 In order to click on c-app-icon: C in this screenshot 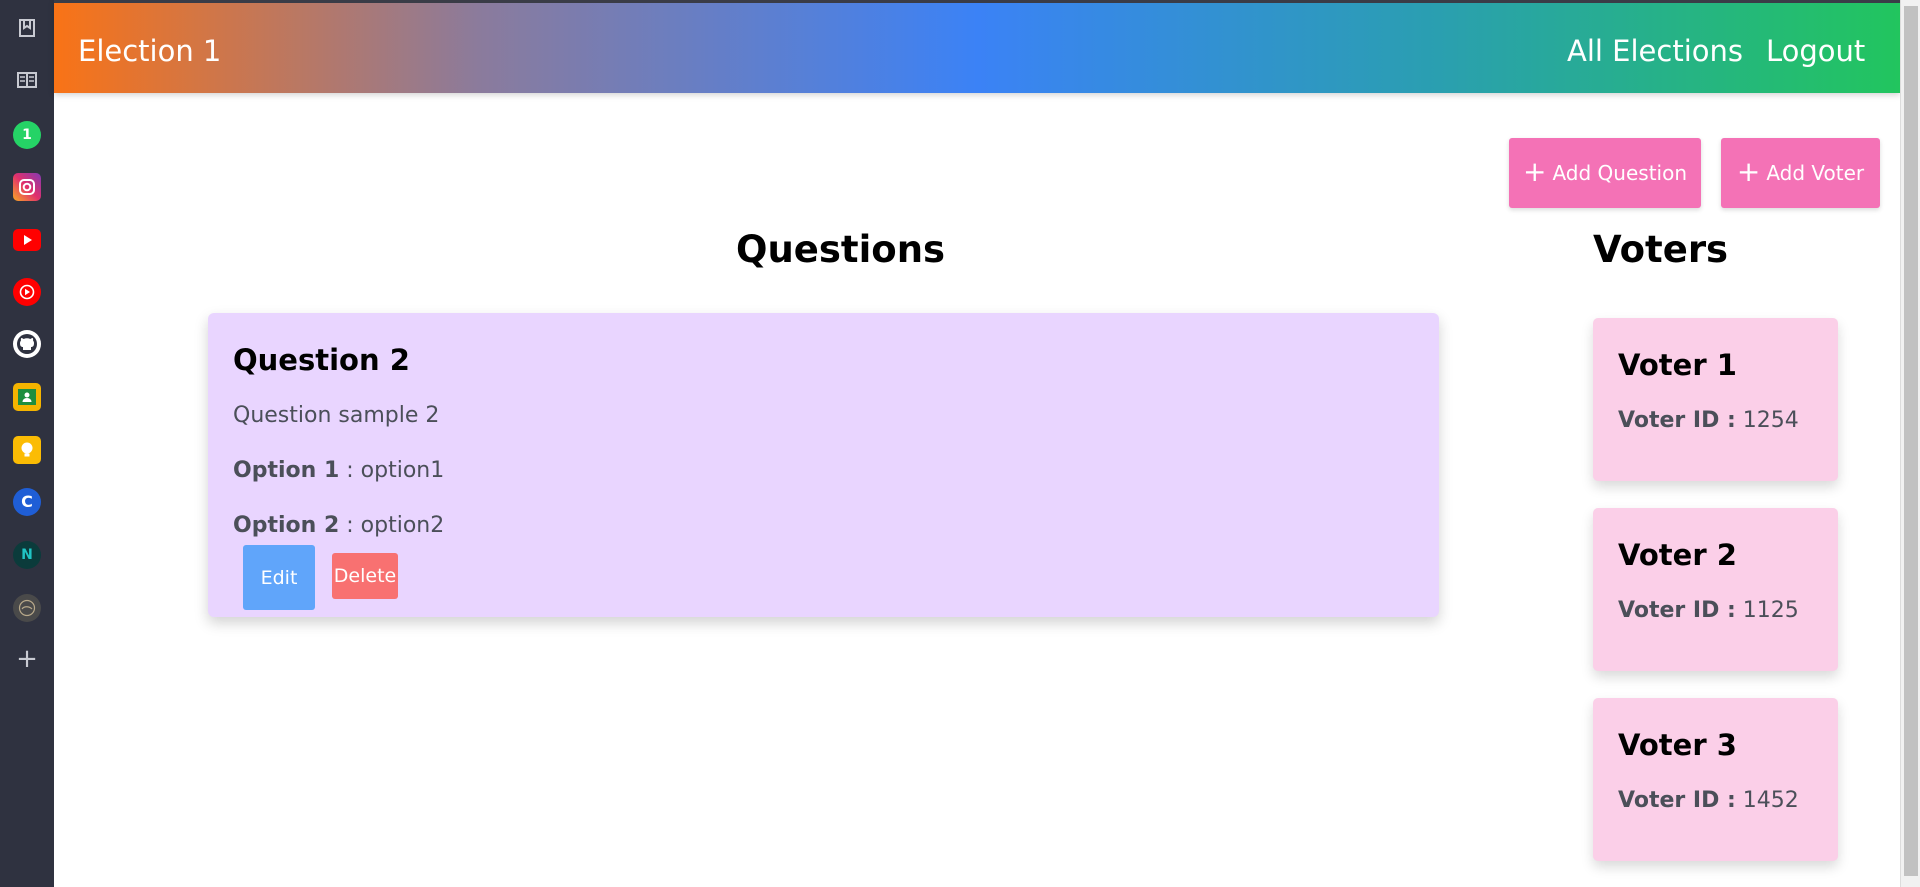, I will do `click(27, 502)`.